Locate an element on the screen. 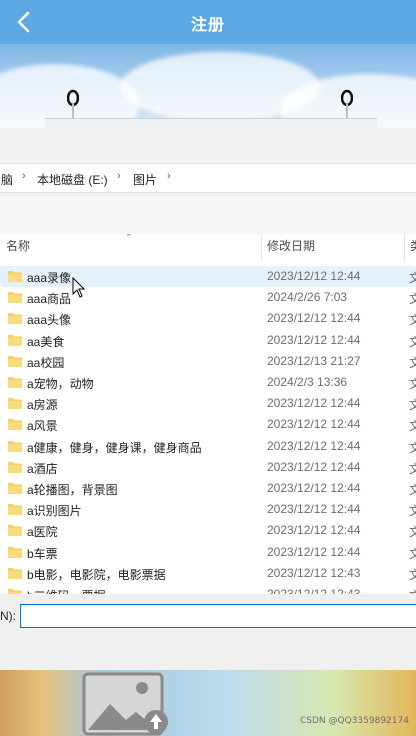 The width and height of the screenshot is (416, 736). file-row: b二维码，票据 2023/12/12 12:43 文 is located at coordinates (208, 589).